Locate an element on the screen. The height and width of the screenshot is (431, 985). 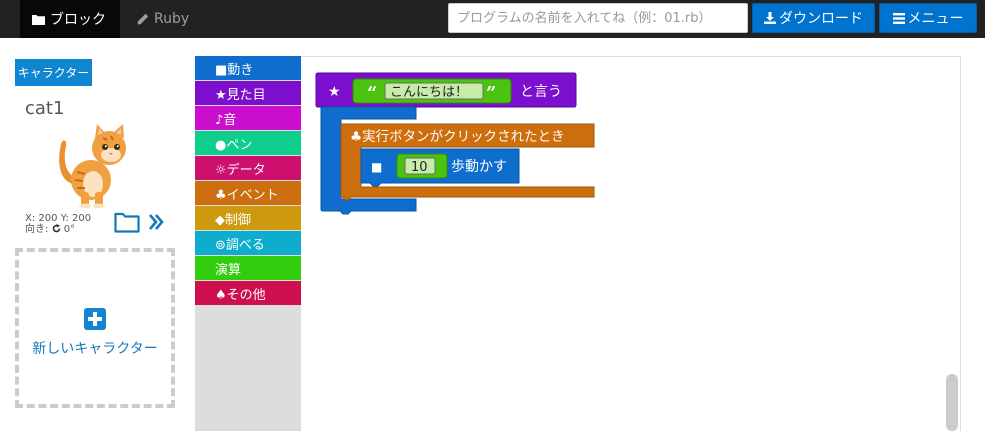
say-star-icon: ★ is located at coordinates (334, 92).